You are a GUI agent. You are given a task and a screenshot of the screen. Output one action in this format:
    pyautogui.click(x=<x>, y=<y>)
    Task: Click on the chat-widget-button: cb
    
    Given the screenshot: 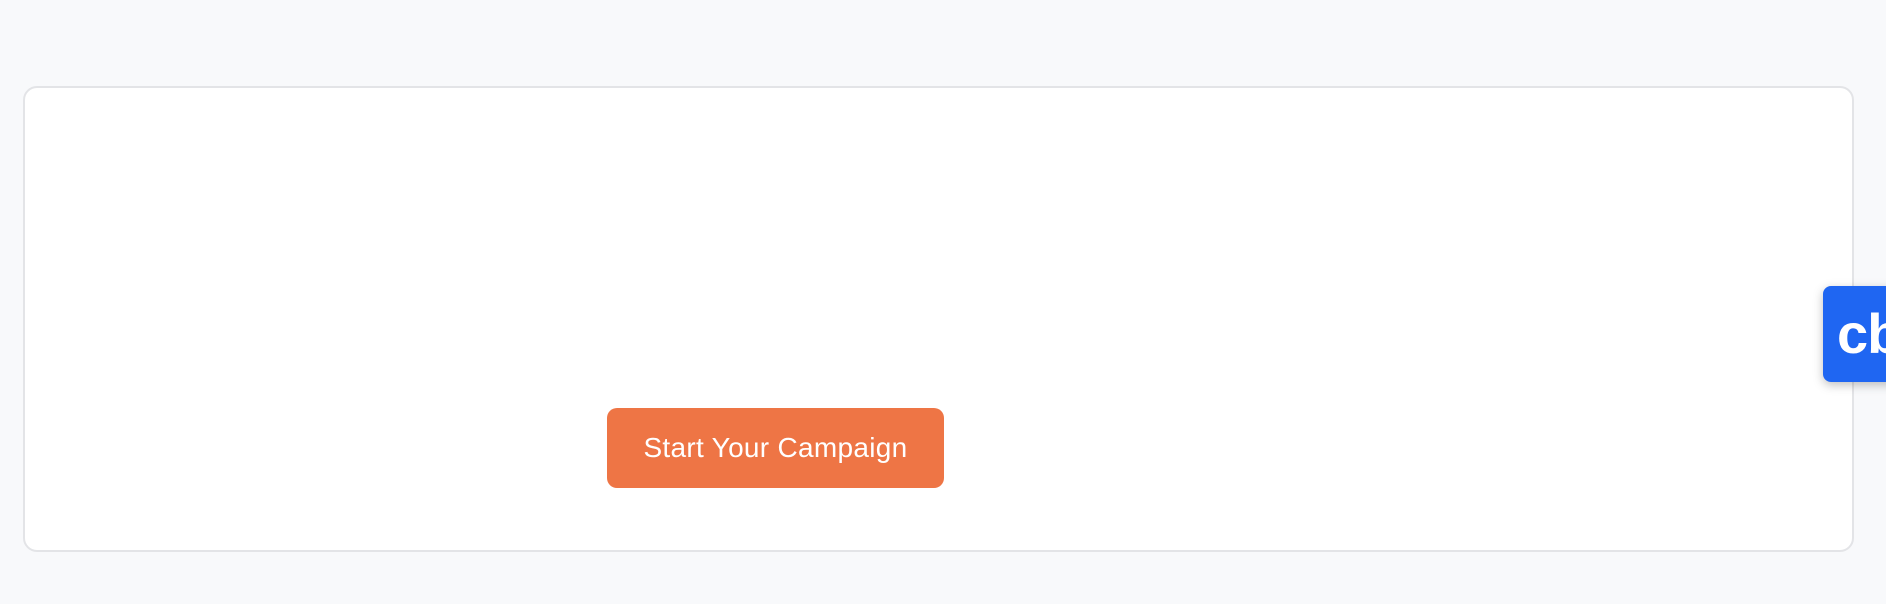 What is the action you would take?
    pyautogui.click(x=1854, y=334)
    